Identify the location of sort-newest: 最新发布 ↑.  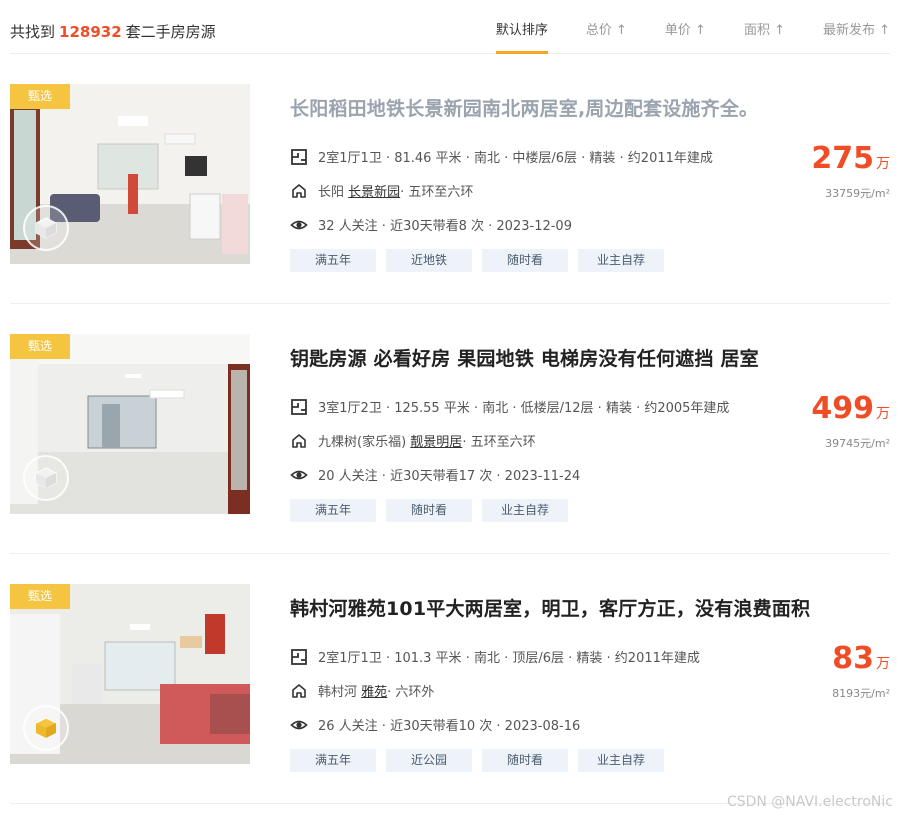
(856, 27).